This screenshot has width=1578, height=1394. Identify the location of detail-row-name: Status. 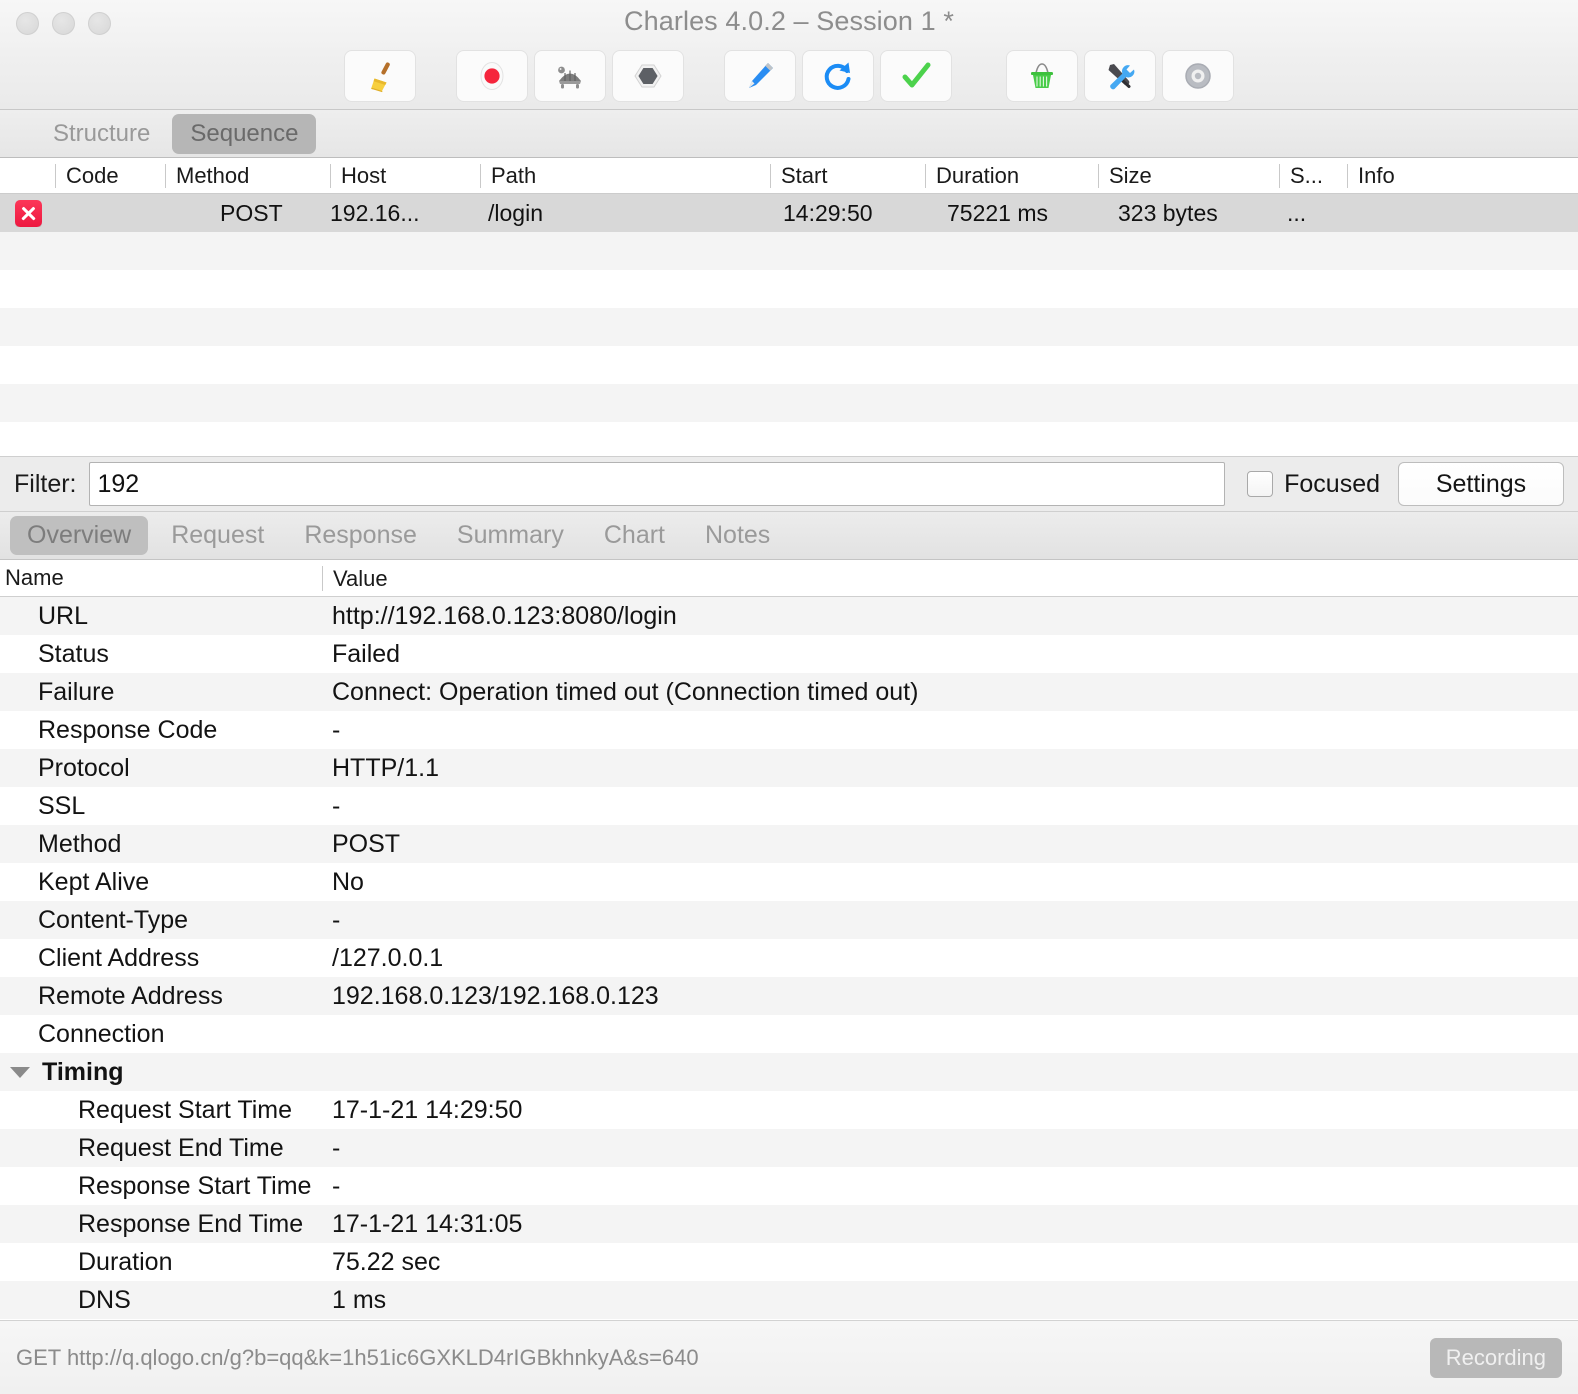
(73, 653).